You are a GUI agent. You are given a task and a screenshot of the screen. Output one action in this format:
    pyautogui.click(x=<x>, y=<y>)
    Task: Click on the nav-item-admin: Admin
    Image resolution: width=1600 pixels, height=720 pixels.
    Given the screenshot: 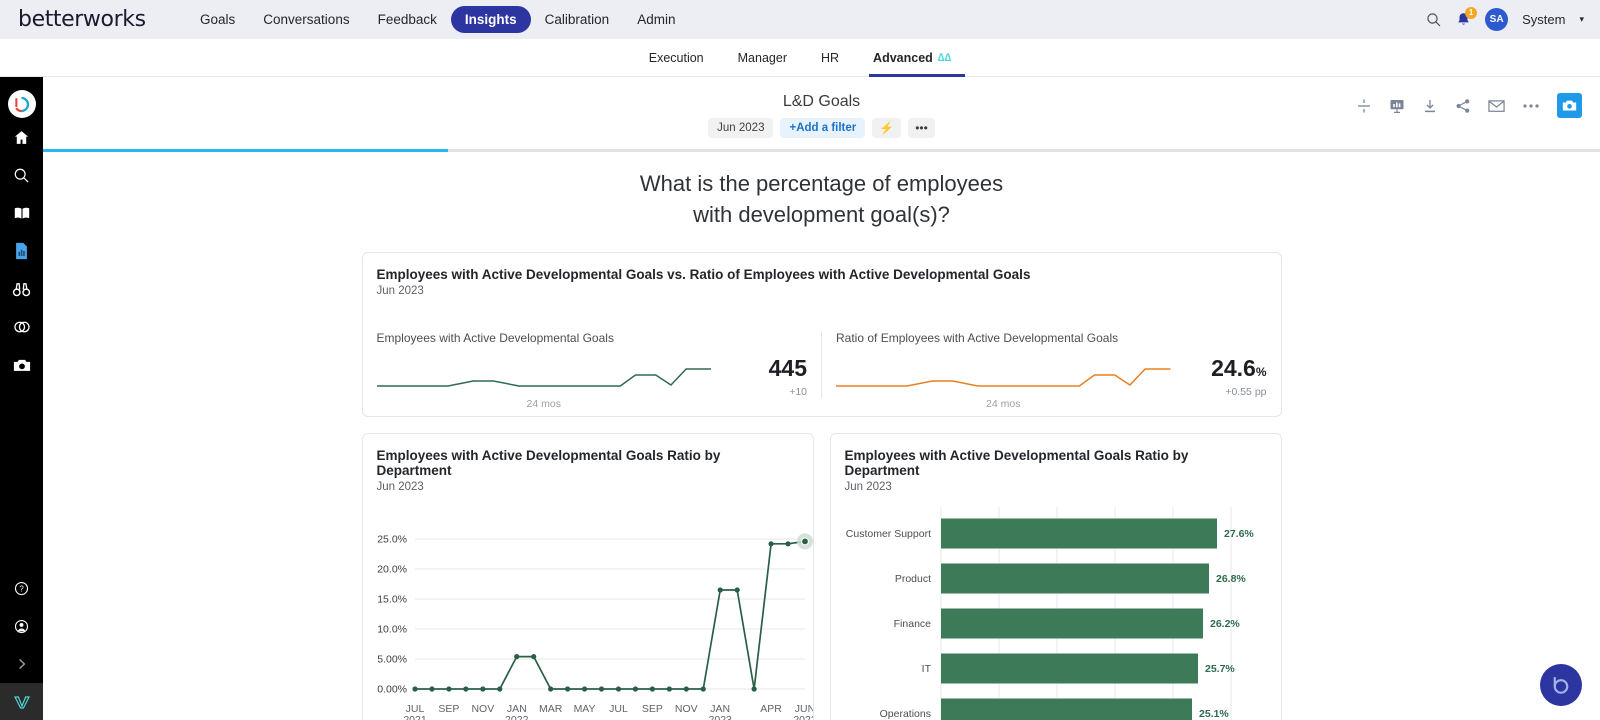 What is the action you would take?
    pyautogui.click(x=656, y=19)
    